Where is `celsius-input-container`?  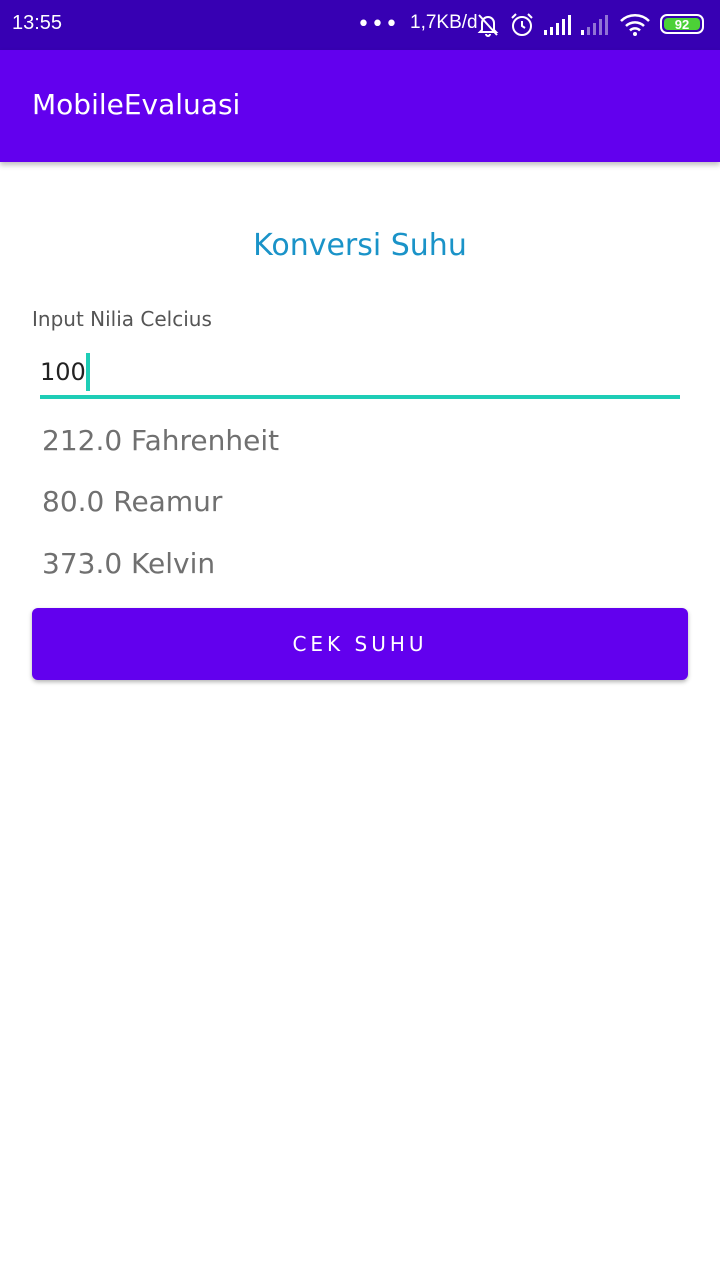
celsius-input-container is located at coordinates (360, 375).